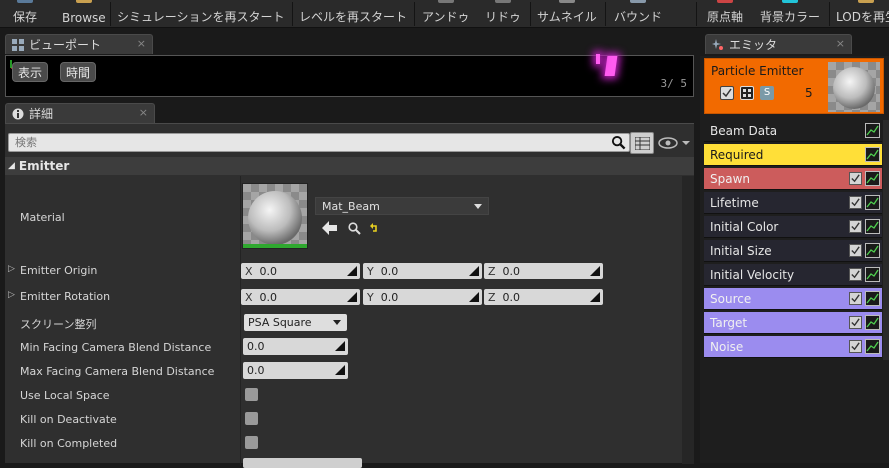 The image size is (889, 468). I want to click on tab-emitters: エミッタ ×, so click(778, 44).